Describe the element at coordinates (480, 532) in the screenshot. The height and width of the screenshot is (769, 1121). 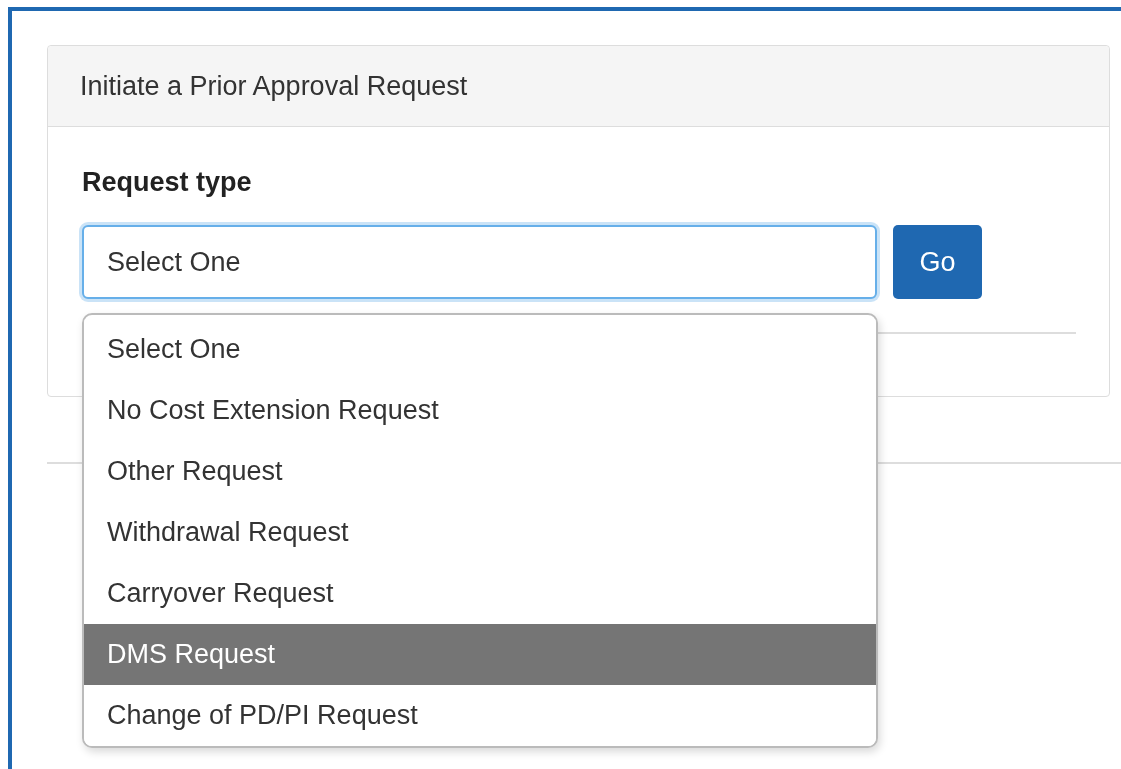
I see `dropdown-option: Withdrawal Request` at that location.